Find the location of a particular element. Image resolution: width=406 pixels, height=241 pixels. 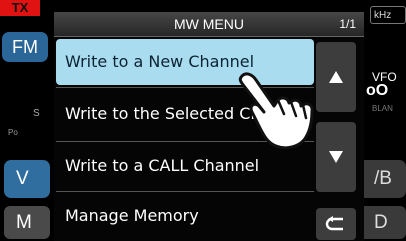

menu-item-label: Write to a CALL Channel is located at coordinates (162, 165).